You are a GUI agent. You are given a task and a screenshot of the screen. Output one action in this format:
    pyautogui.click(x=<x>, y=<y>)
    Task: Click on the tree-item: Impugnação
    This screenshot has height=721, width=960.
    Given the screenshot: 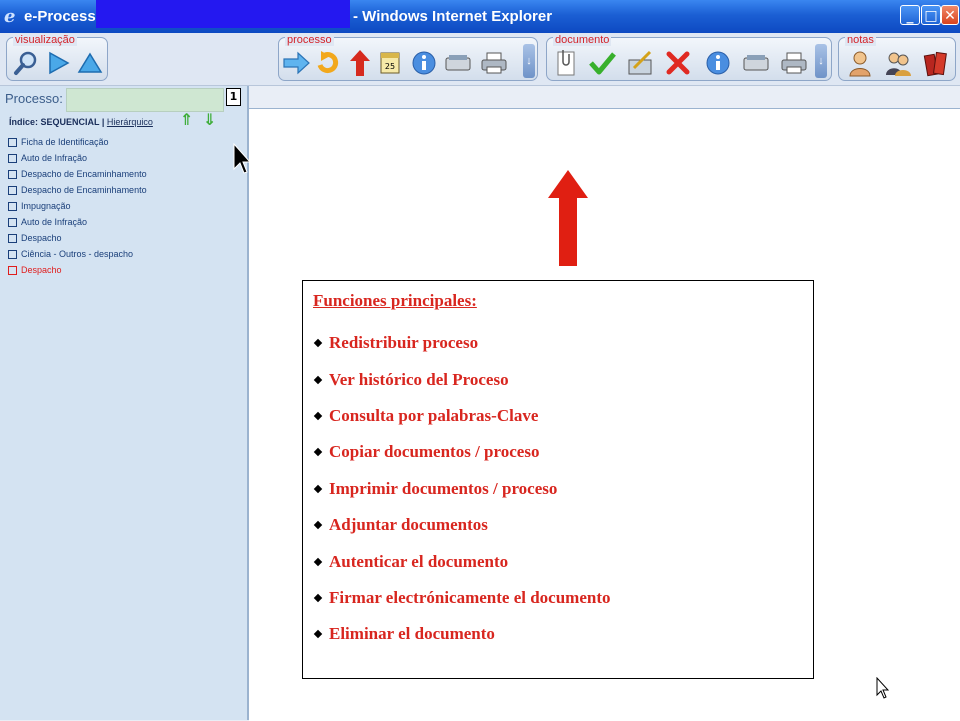 What is the action you would take?
    pyautogui.click(x=77, y=206)
    